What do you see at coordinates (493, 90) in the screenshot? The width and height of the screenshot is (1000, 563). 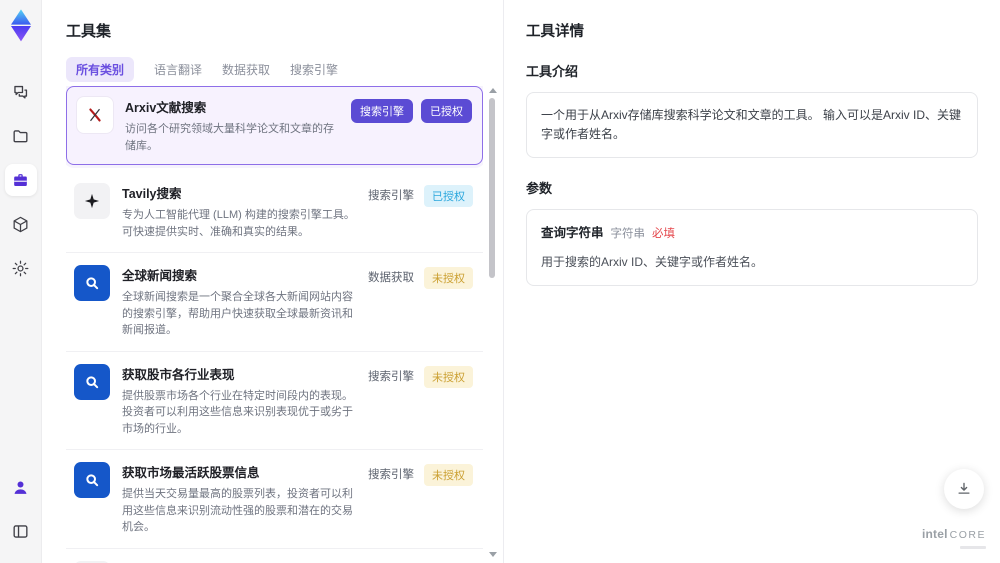 I see `scrollbar-up-arrow` at bounding box center [493, 90].